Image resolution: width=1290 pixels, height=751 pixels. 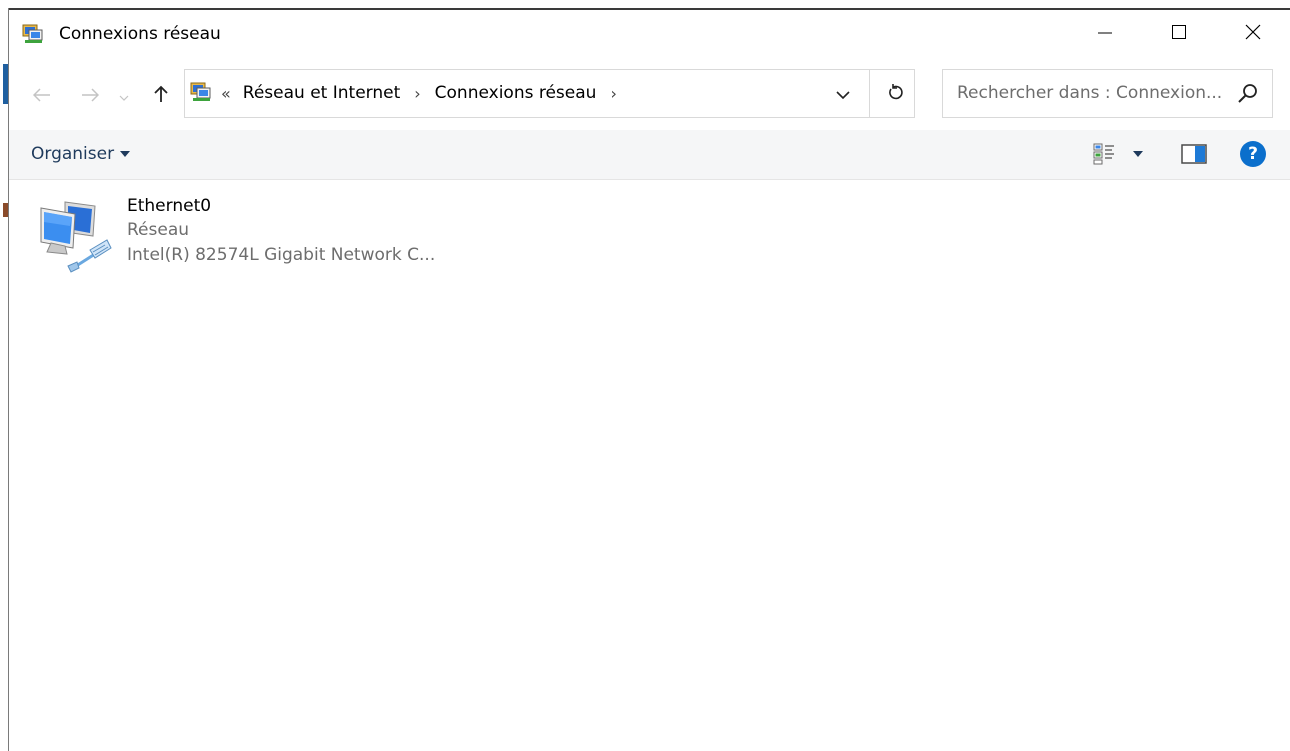 What do you see at coordinates (125, 154) in the screenshot?
I see `caret-down-icon` at bounding box center [125, 154].